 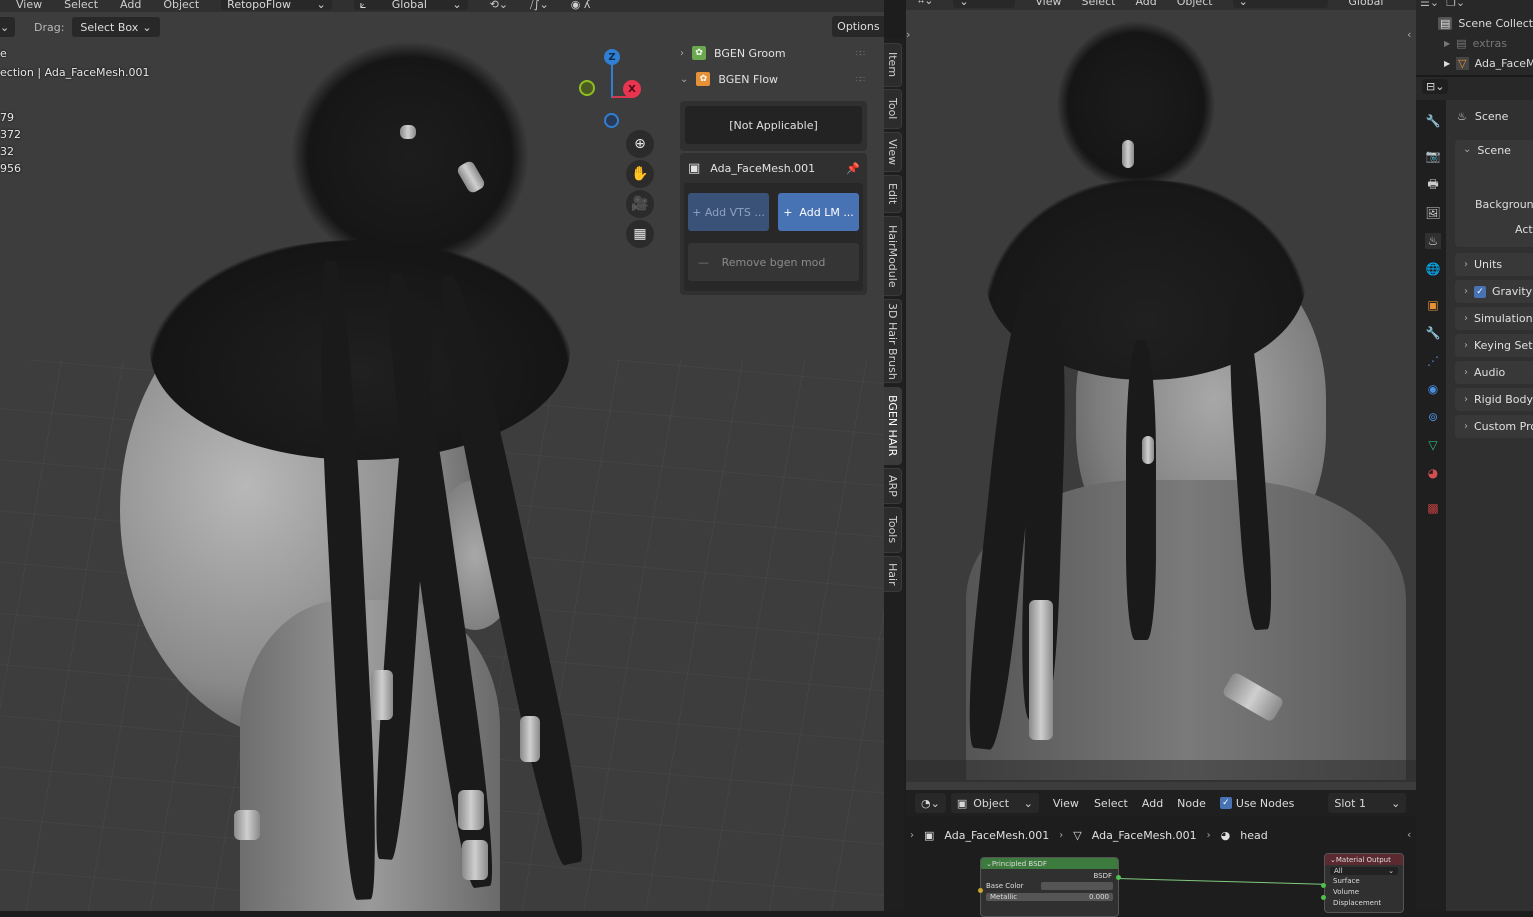 I want to click on render-tab-icon: 📷, so click(x=1433, y=156).